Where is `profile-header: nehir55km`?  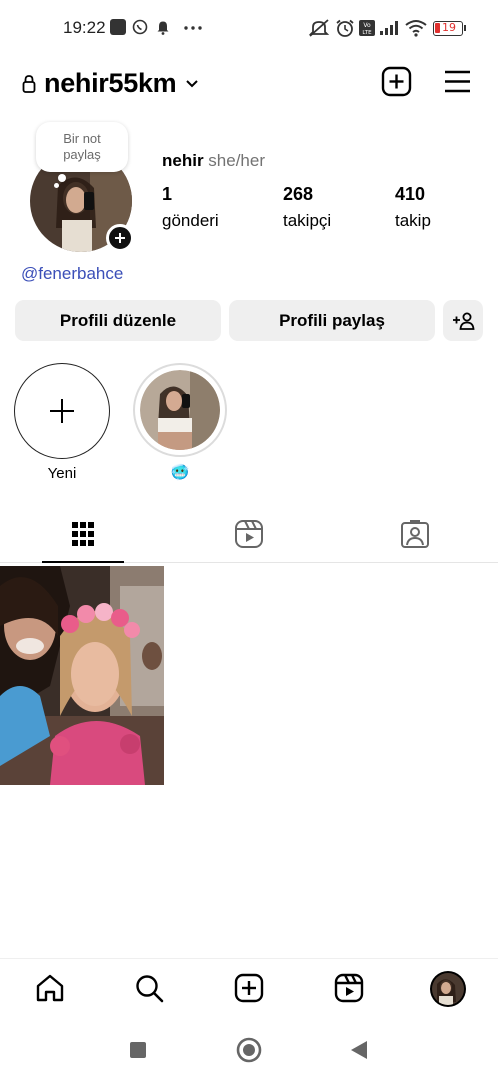
profile-header: nehir55km is located at coordinates (249, 83).